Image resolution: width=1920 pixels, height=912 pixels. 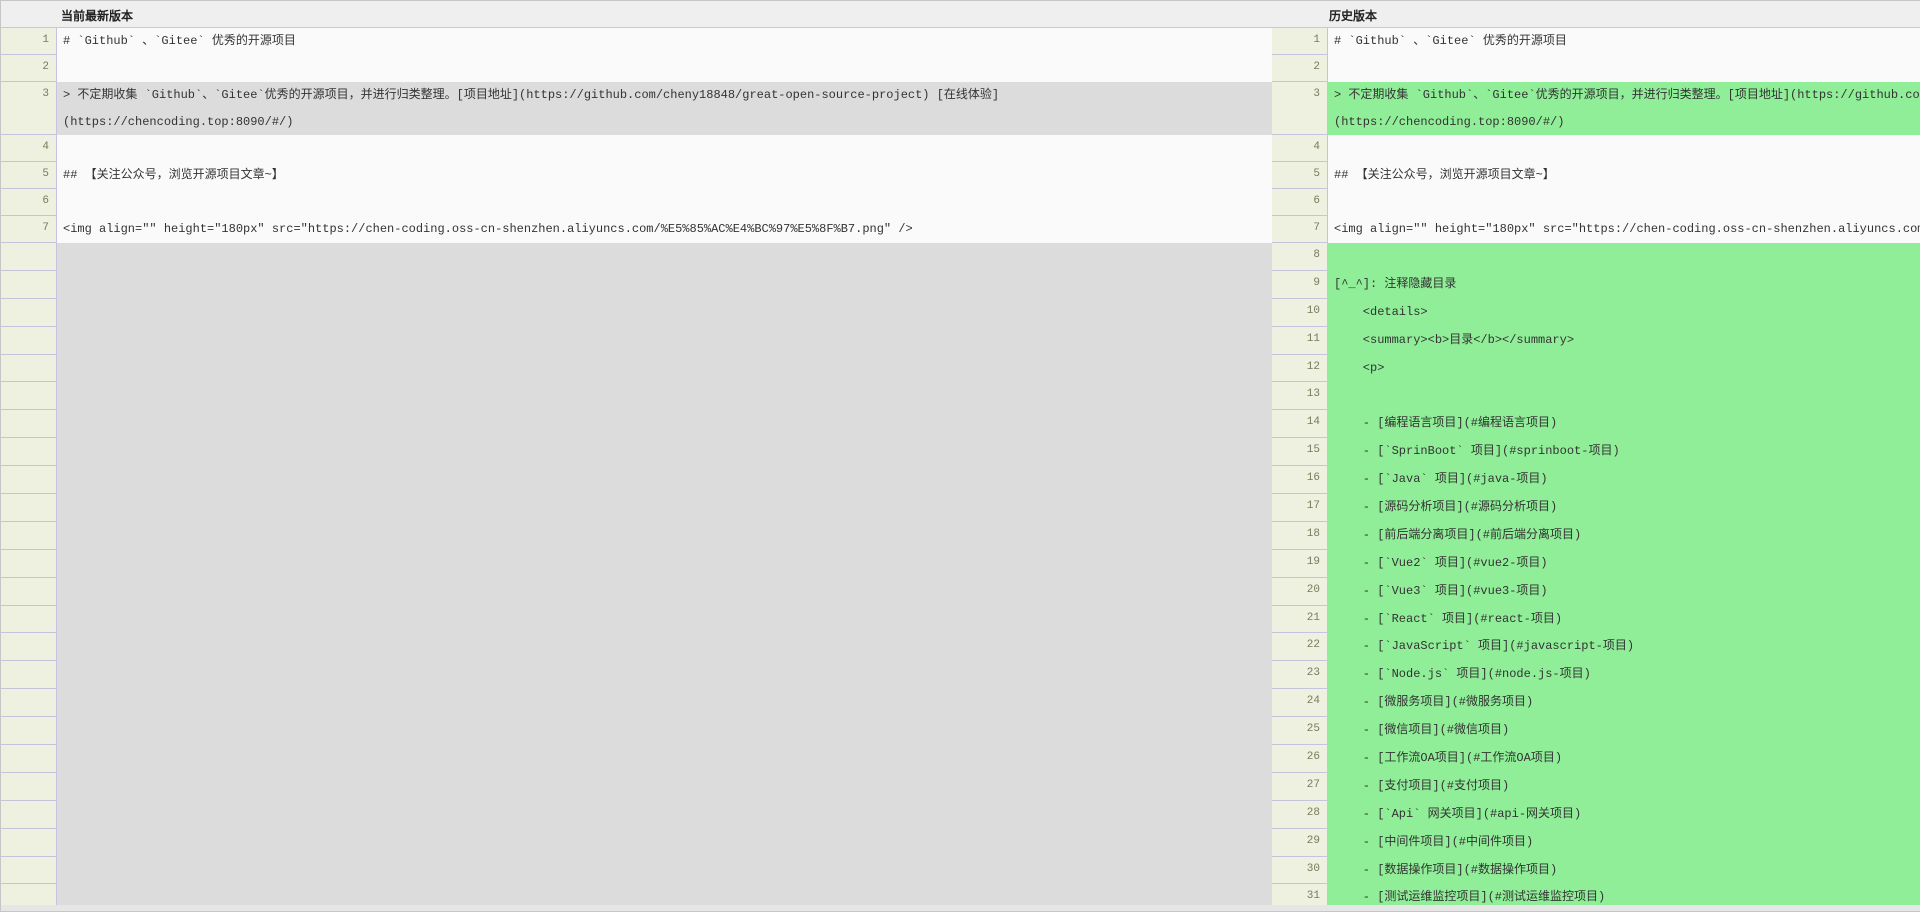 I want to click on line-text: - [`Node.js` 项目](#node.js-项目), so click(x=1624, y=675).